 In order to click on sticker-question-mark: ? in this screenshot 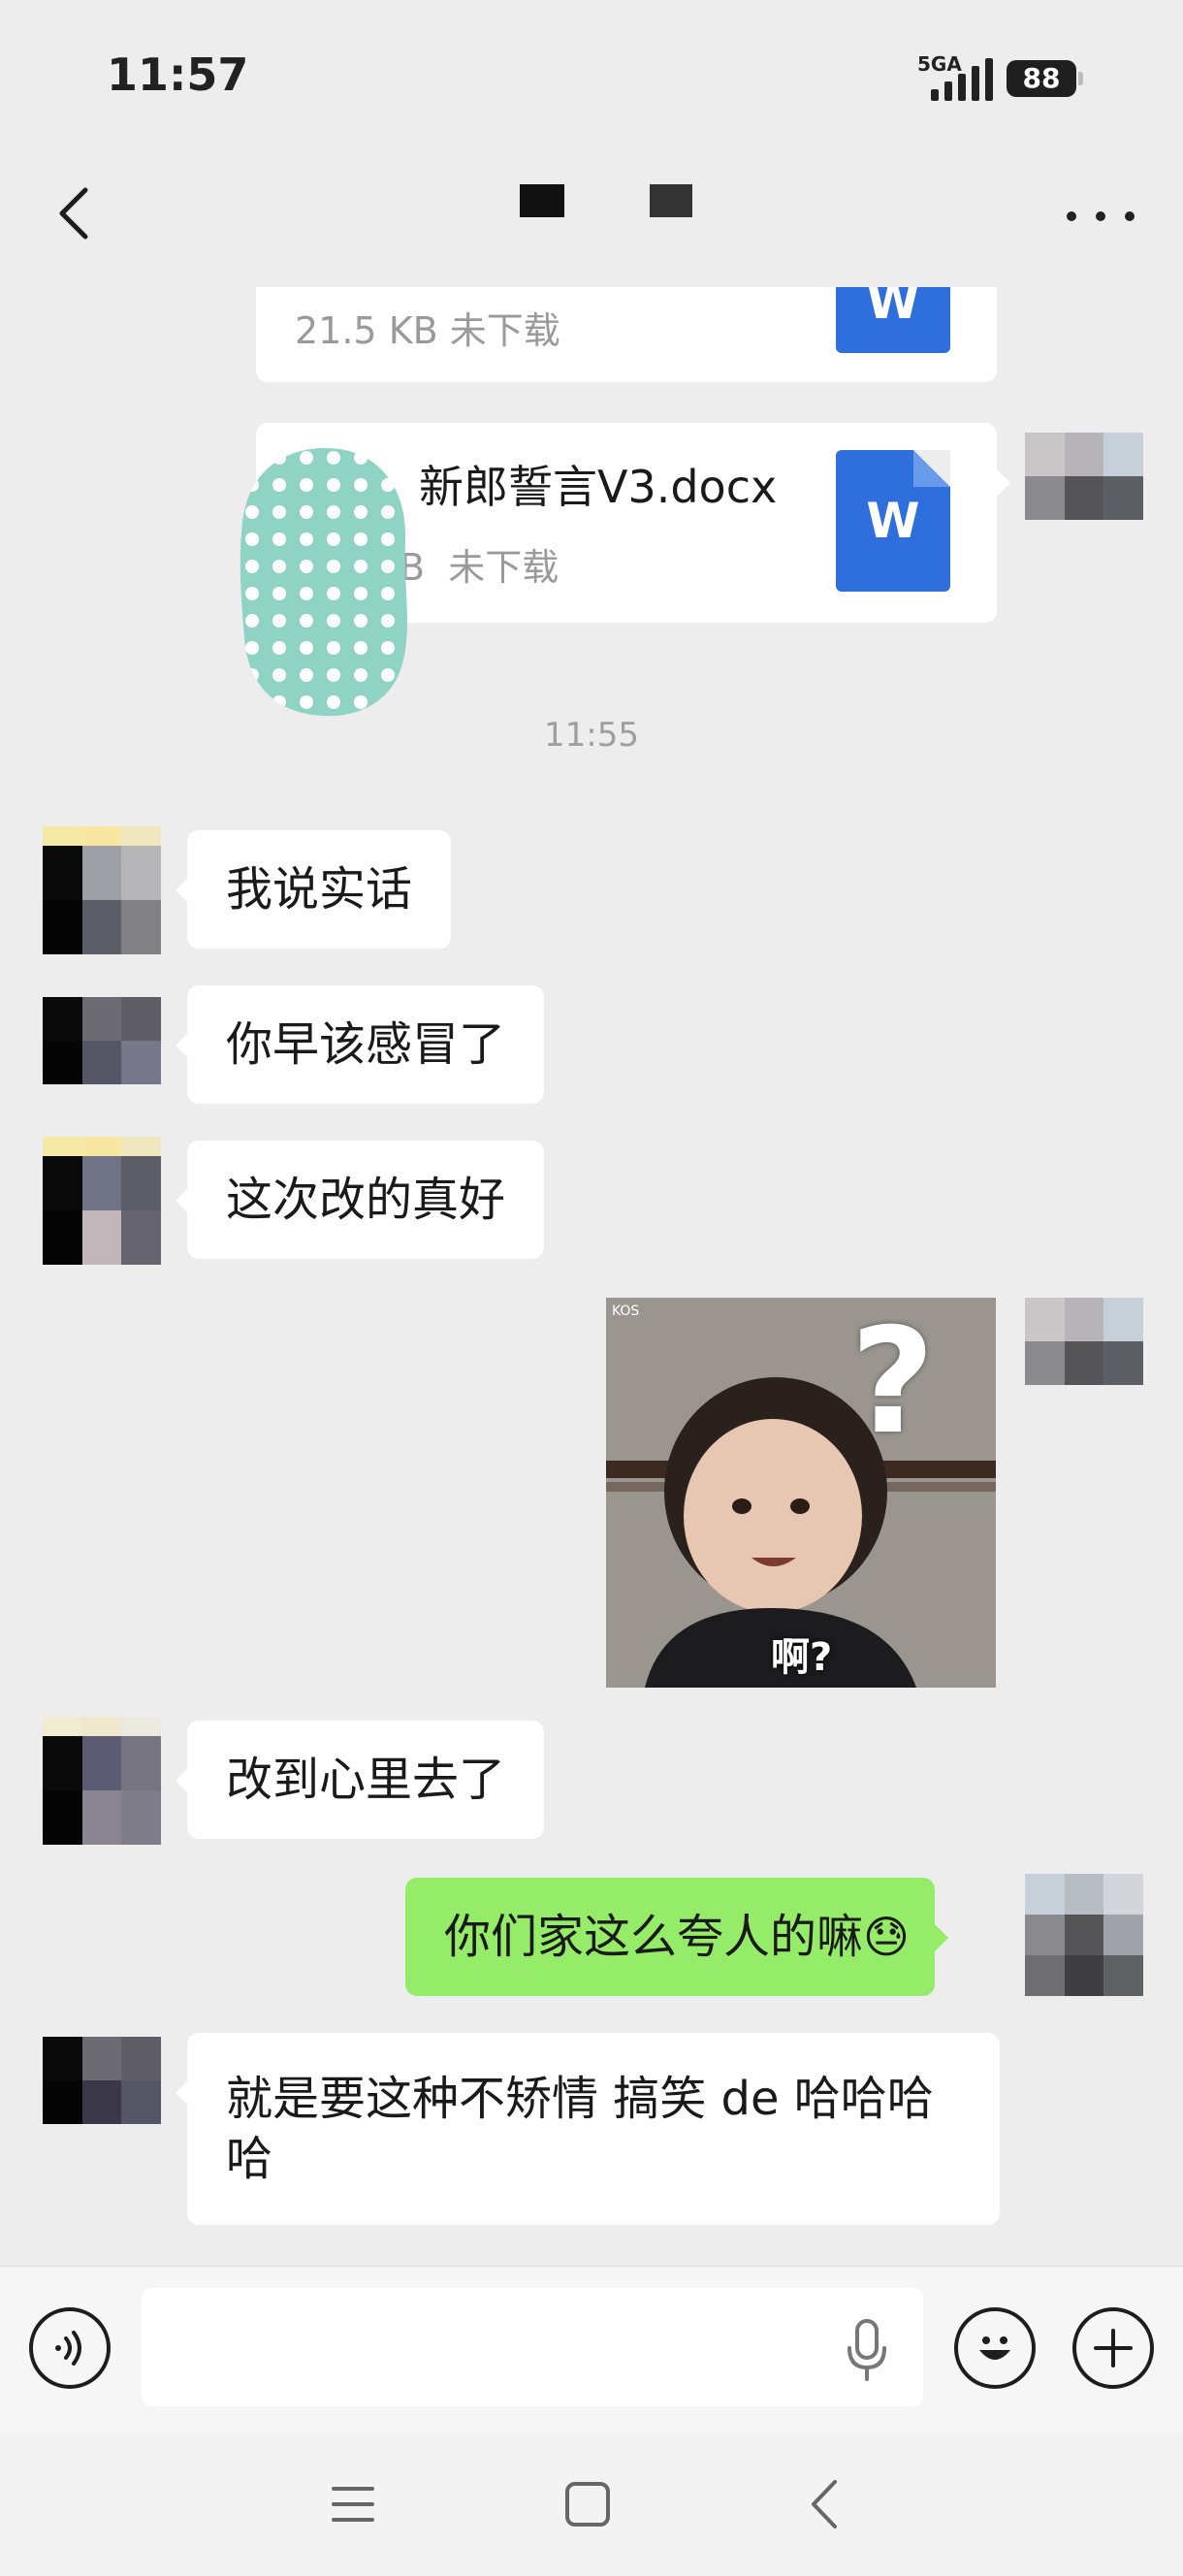, I will do `click(893, 1382)`.